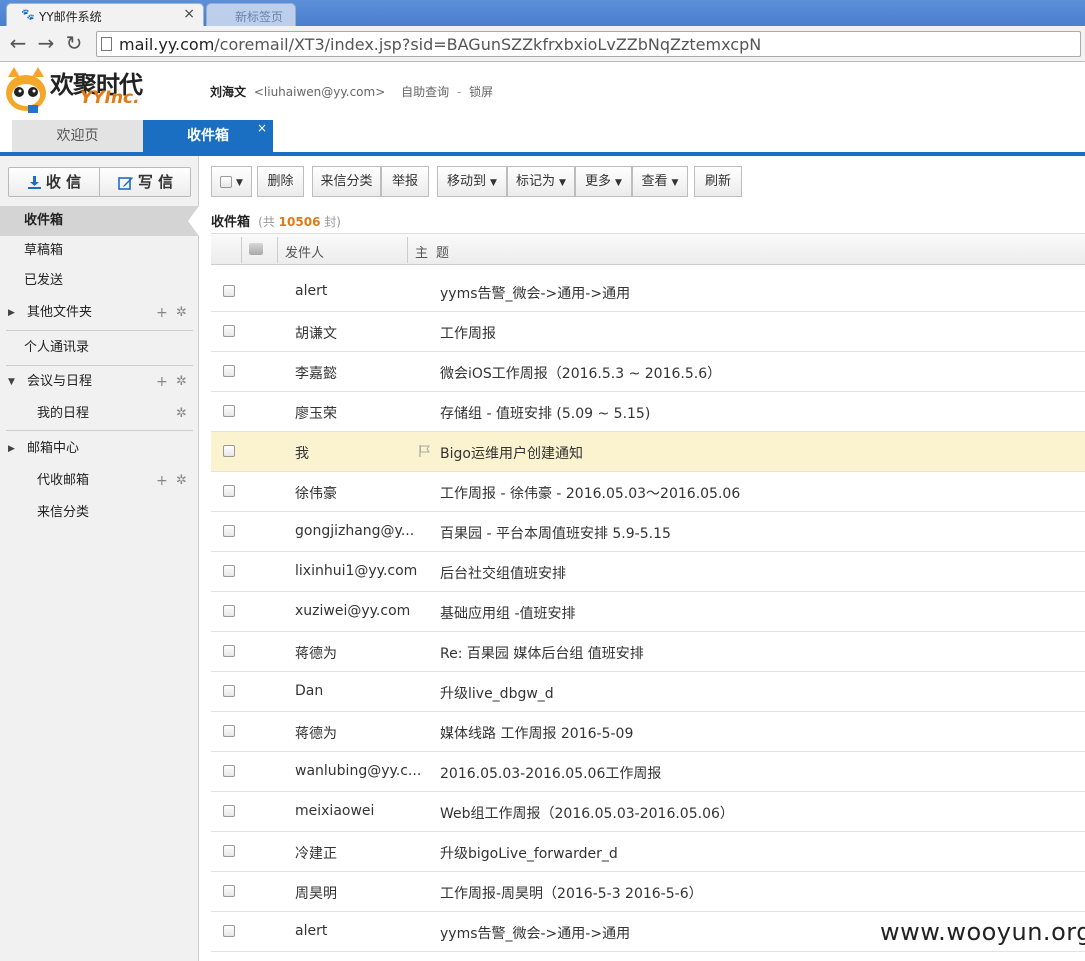  What do you see at coordinates (648, 292) in the screenshot?
I see `table-row: alert yyms告警_微会->通用->通用` at bounding box center [648, 292].